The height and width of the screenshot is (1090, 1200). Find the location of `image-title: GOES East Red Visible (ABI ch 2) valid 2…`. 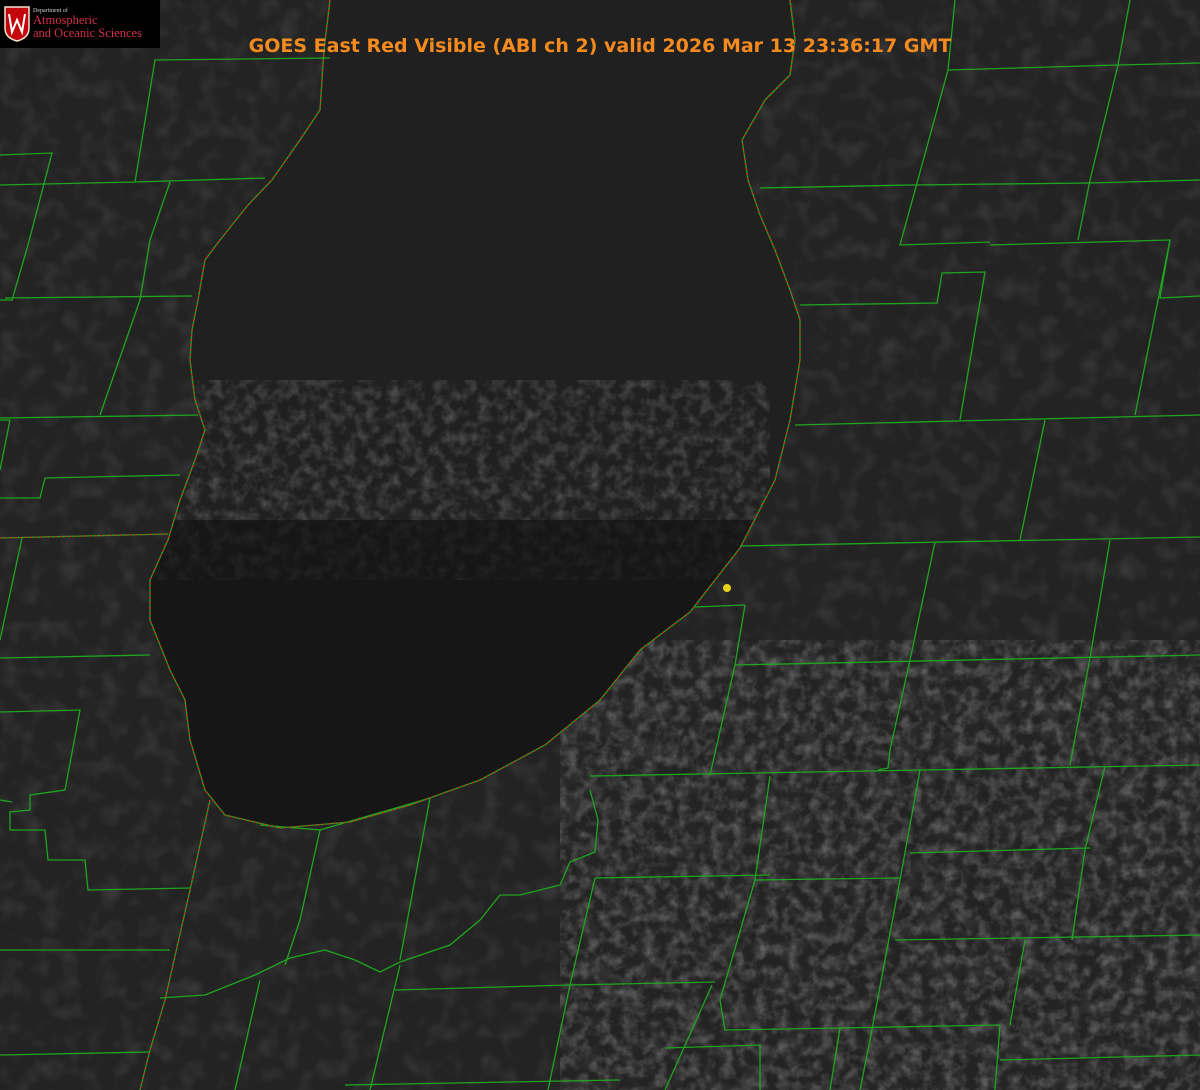

image-title: GOES East Red Visible (ABI ch 2) valid 2… is located at coordinates (600, 46).